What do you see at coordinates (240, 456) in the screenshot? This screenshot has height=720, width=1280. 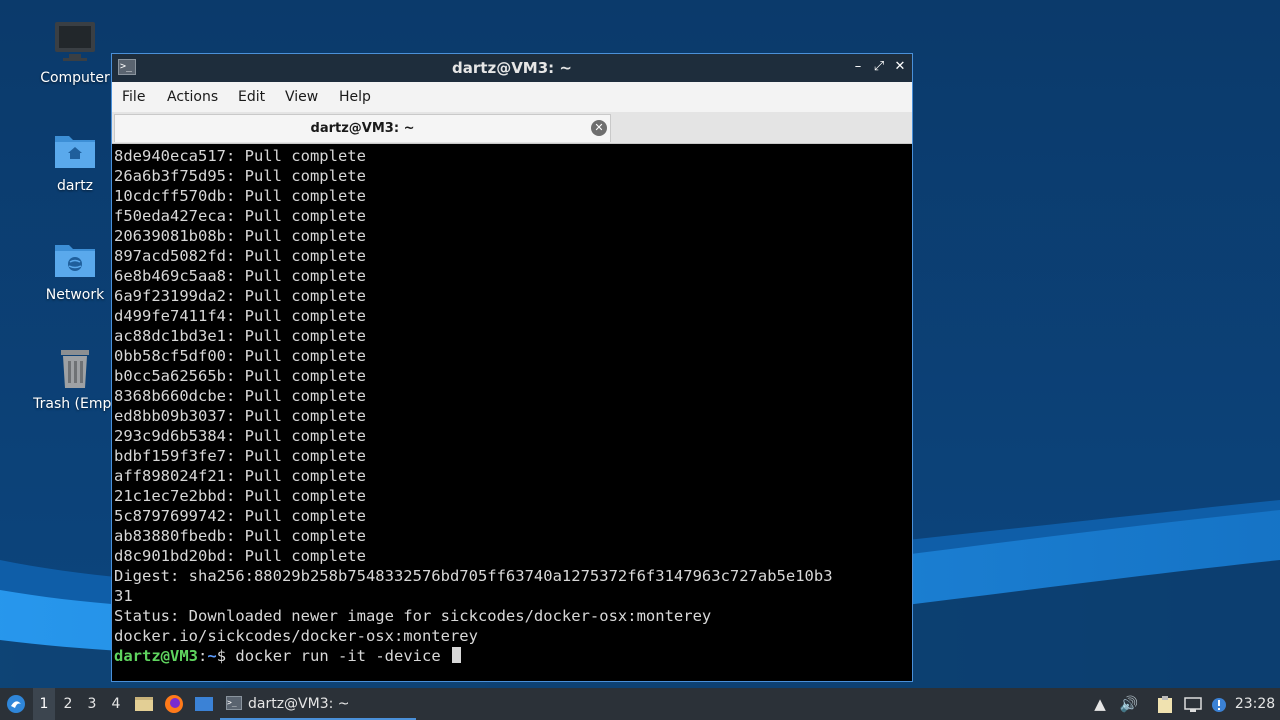 I see `terminal-line: bdbf159f3fe7: Pull complete` at bounding box center [240, 456].